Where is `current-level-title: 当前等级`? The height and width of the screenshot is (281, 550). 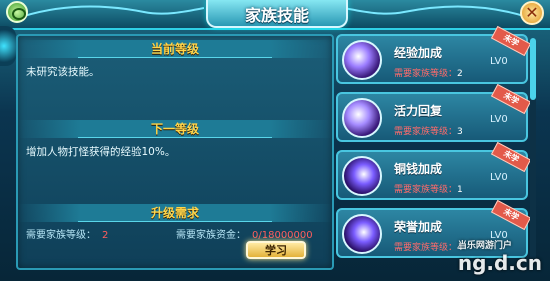 current-level-title: 当前等级 is located at coordinates (174, 49).